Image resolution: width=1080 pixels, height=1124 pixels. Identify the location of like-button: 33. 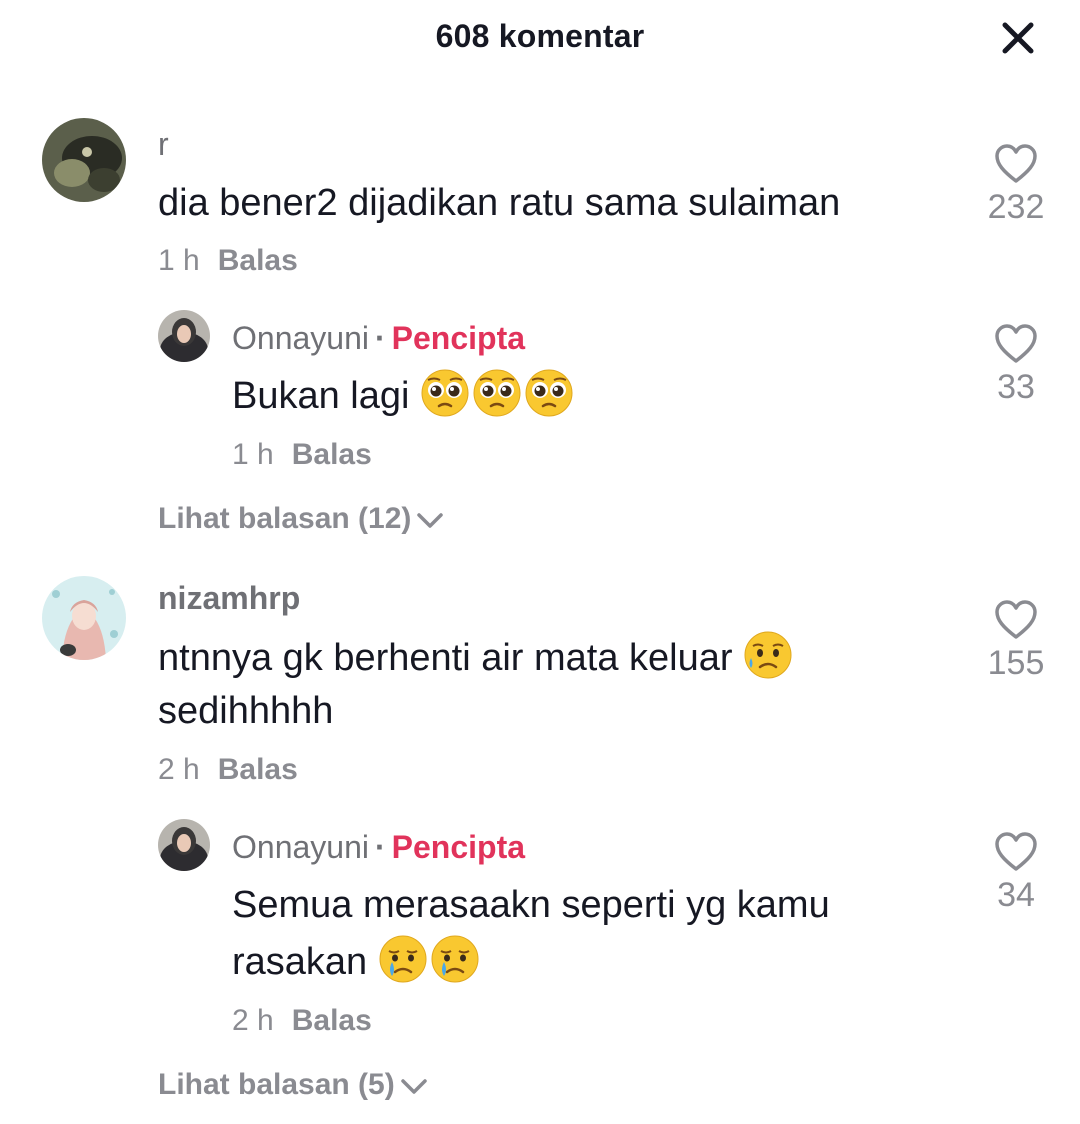
(1016, 364).